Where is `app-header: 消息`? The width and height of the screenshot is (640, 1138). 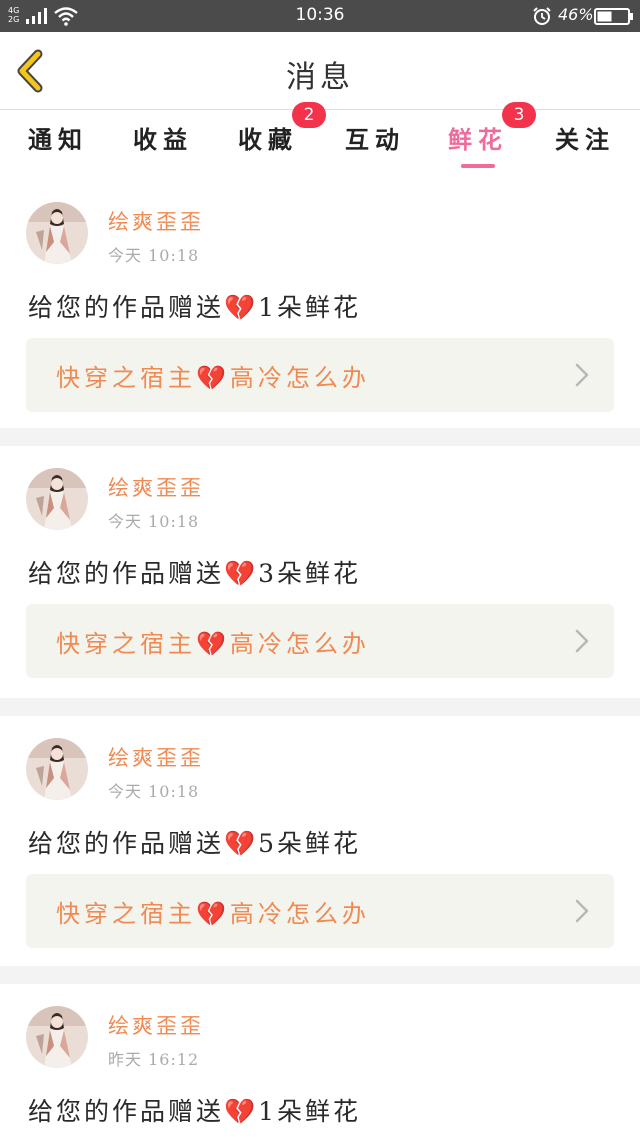
app-header: 消息 is located at coordinates (320, 71).